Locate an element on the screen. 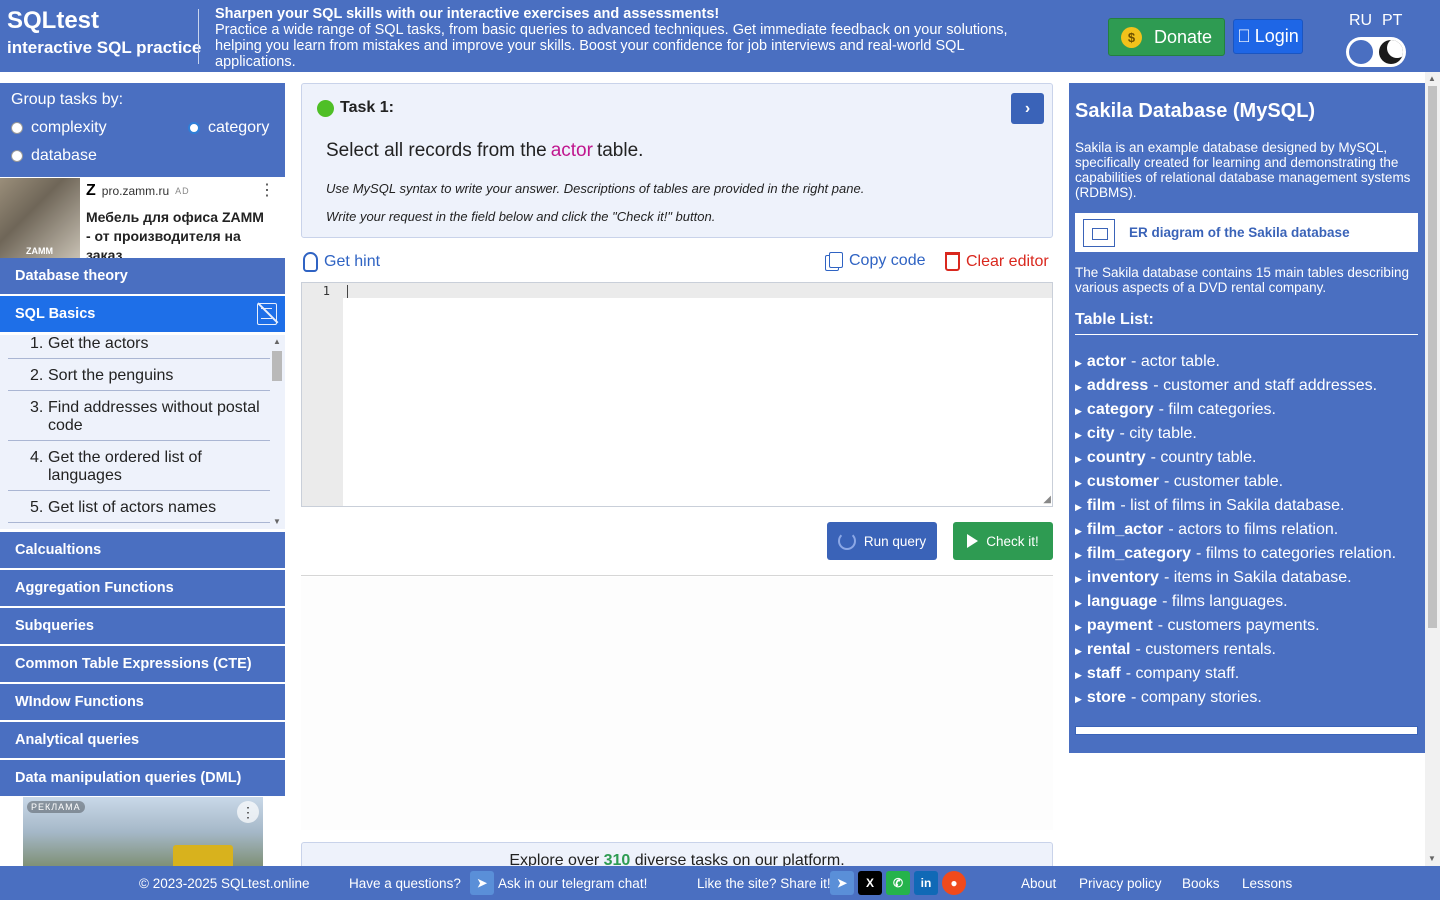 This screenshot has height=900, width=1440. task-label: Sort the penguins is located at coordinates (111, 375).